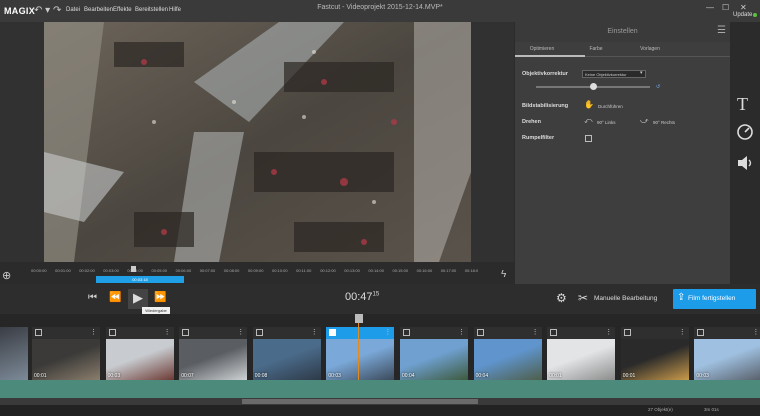 This screenshot has width=760, height=416. Describe the element at coordinates (111, 270) in the screenshot. I see `ruler-tick-label: 00:03:00` at that location.